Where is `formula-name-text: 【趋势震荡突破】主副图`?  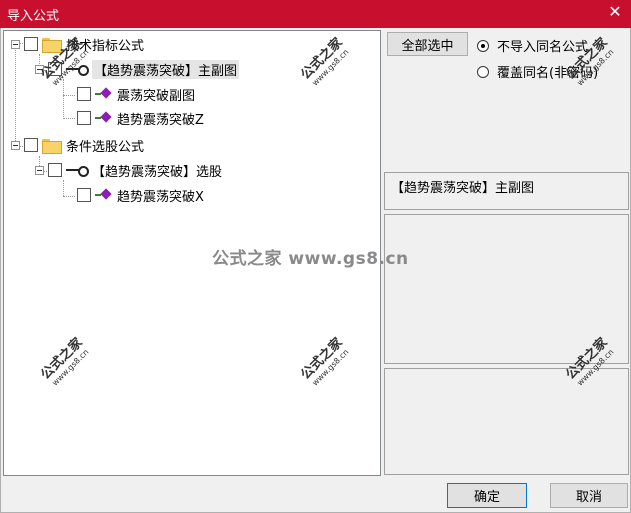 formula-name-text: 【趋势震荡突破】主副图 is located at coordinates (463, 188).